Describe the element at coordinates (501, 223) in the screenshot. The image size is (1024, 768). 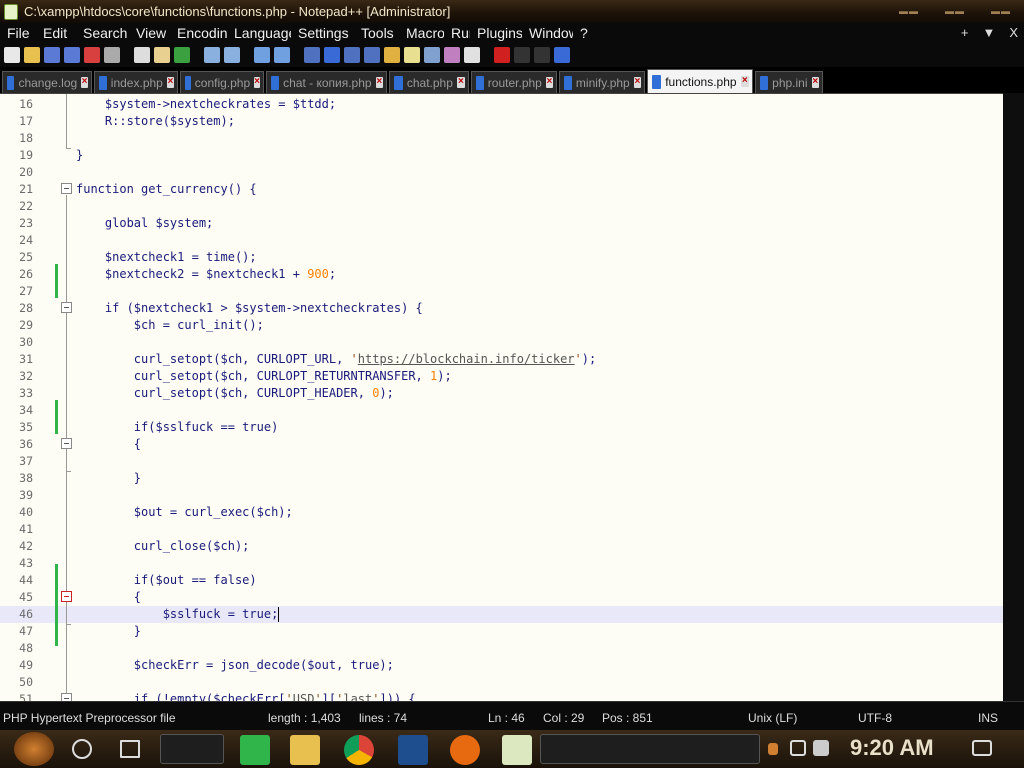
I see `code-line: 23 global $system;` at that location.